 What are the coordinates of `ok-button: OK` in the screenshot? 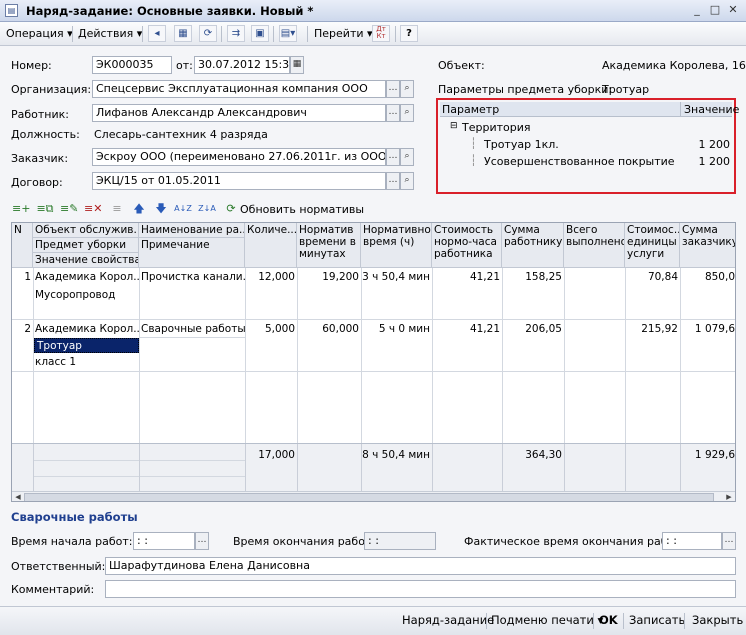 It's located at (608, 620).